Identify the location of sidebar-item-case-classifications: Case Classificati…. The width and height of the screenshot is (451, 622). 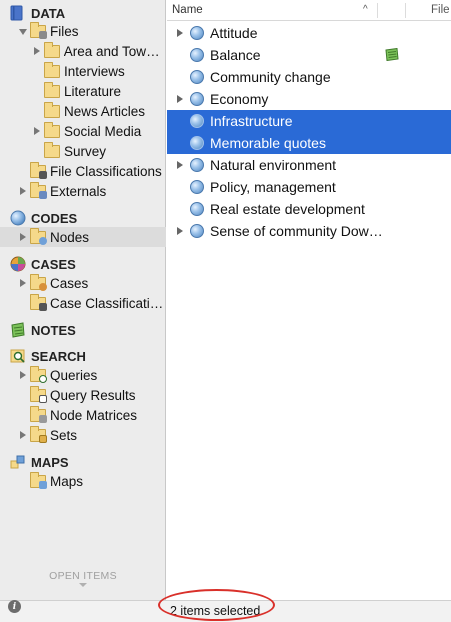
(92, 303).